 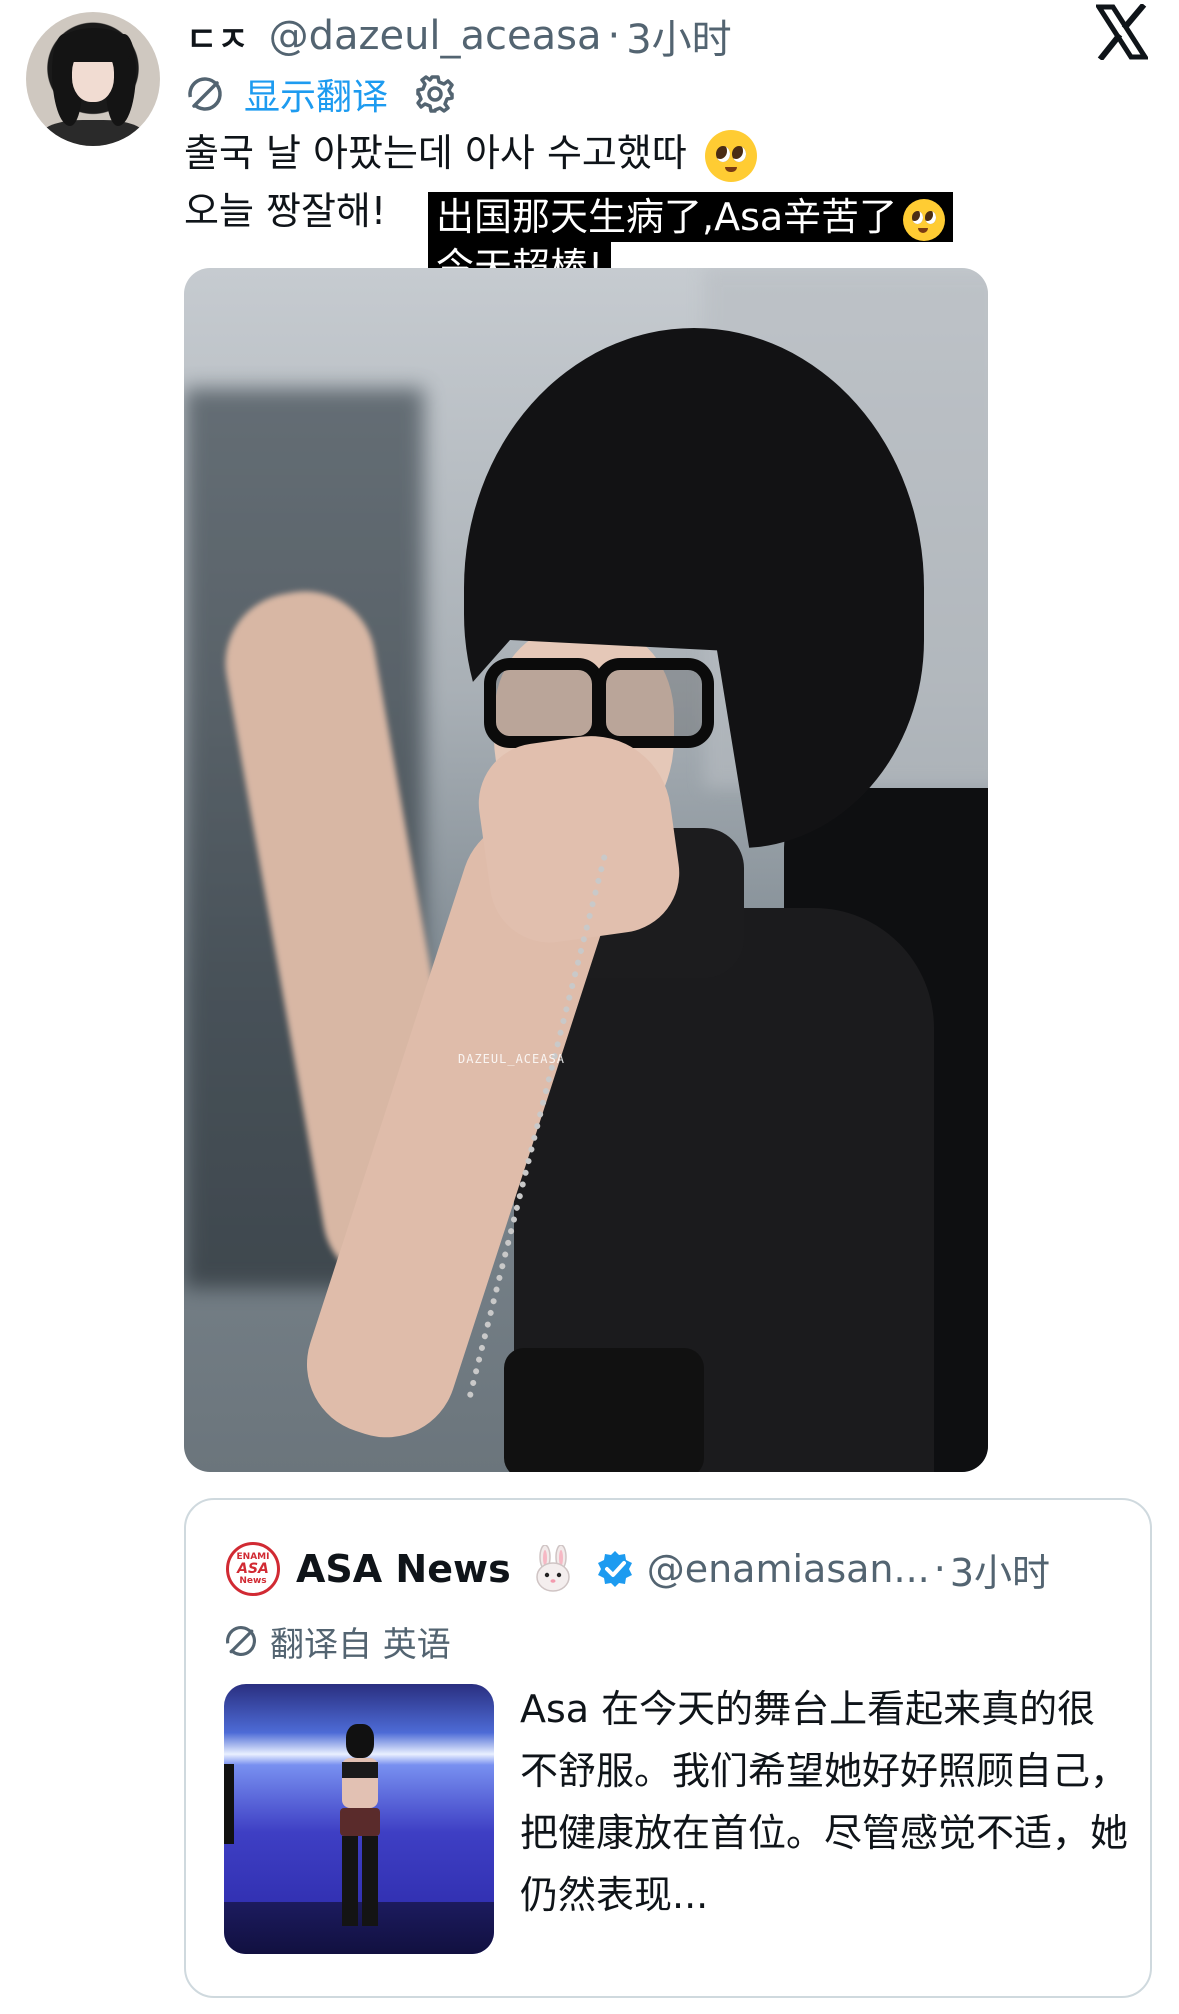 What do you see at coordinates (360, 1822) in the screenshot?
I see `performer-shorts` at bounding box center [360, 1822].